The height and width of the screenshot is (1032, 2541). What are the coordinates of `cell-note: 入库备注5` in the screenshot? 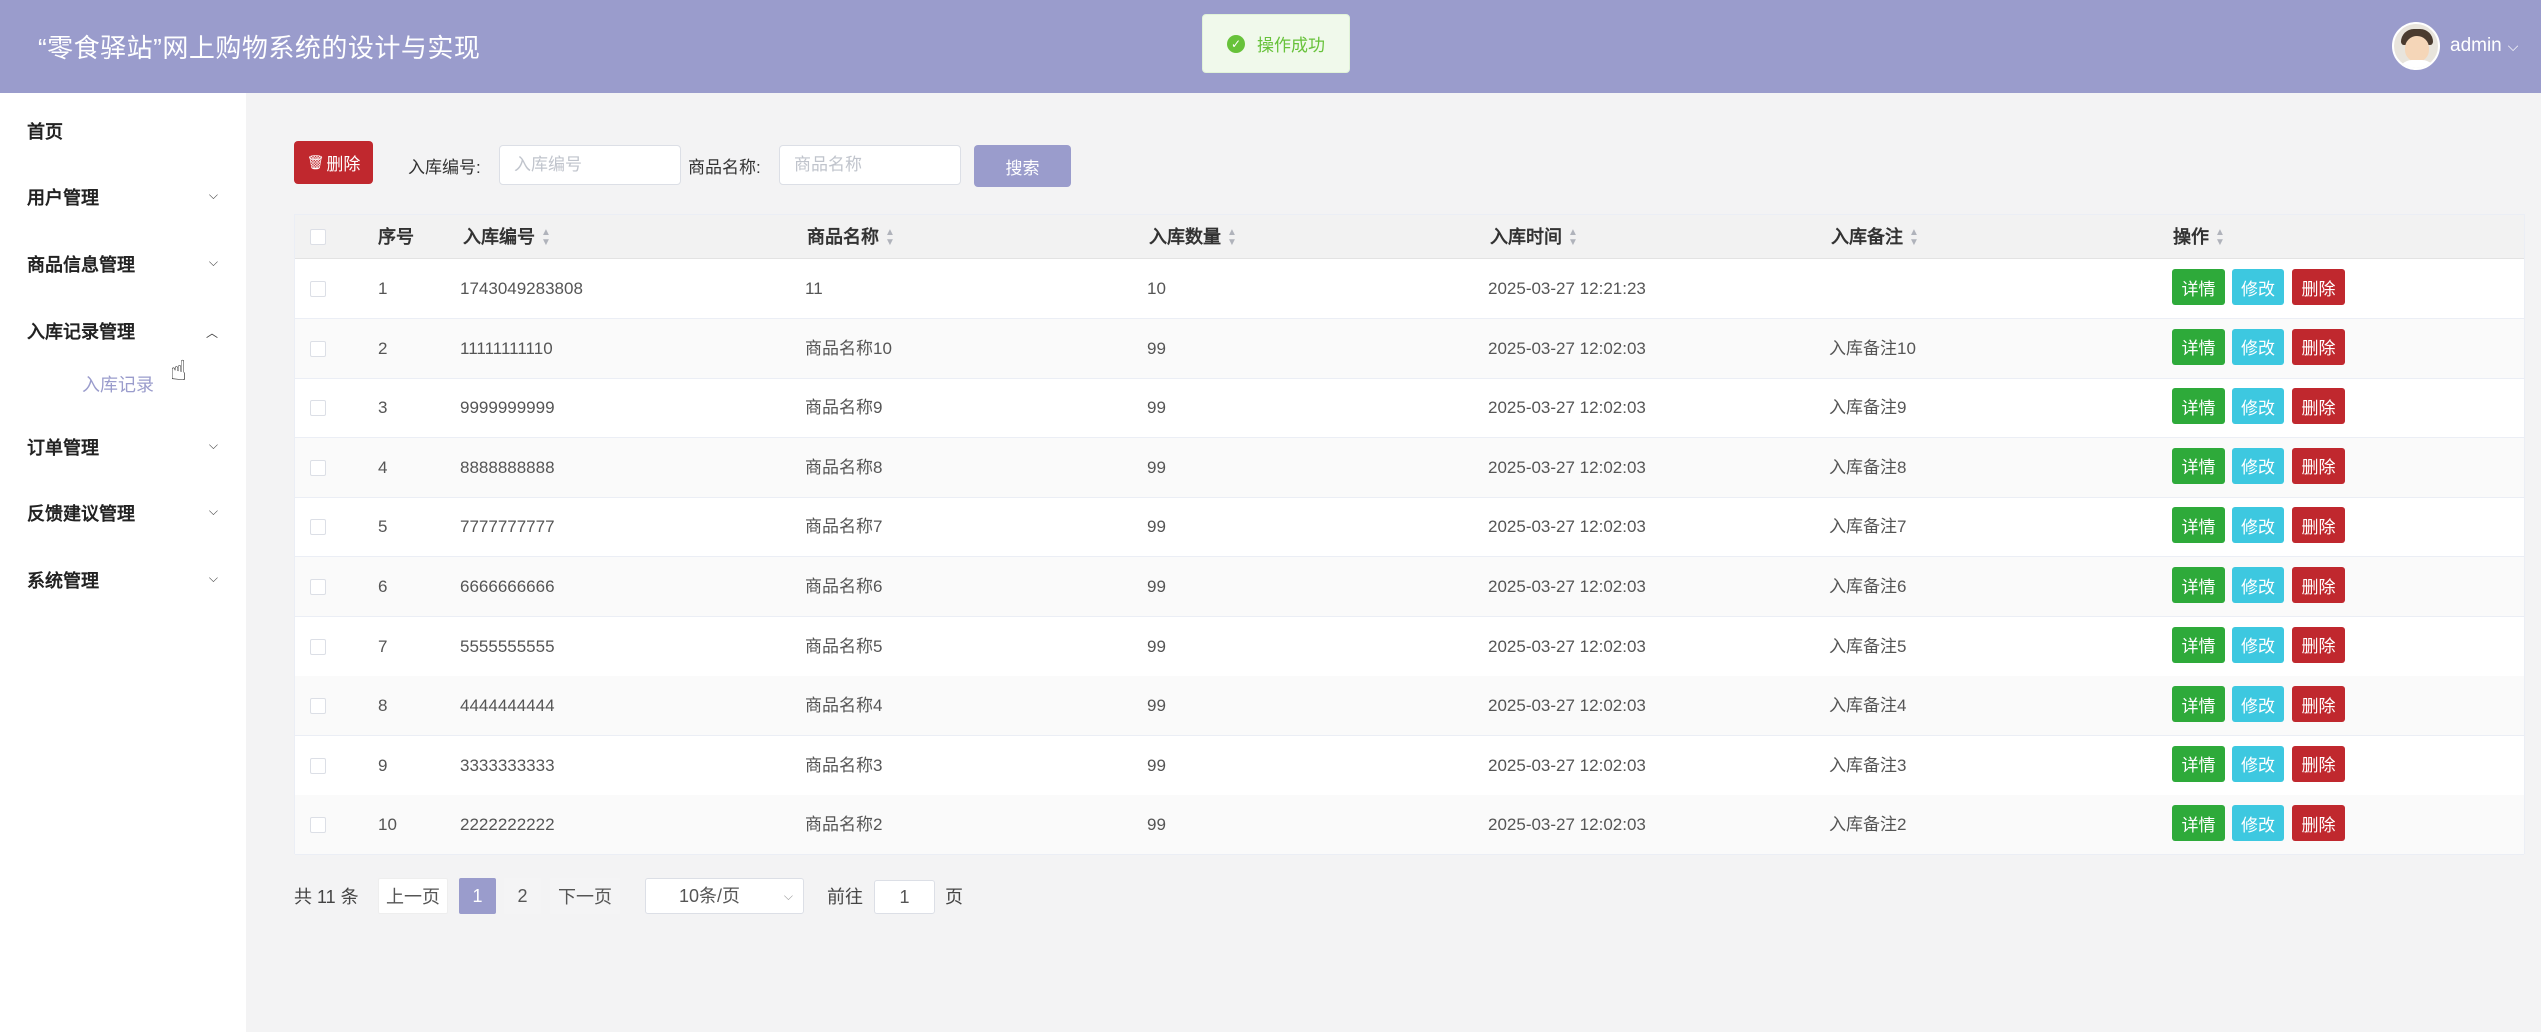 It's located at (1868, 646).